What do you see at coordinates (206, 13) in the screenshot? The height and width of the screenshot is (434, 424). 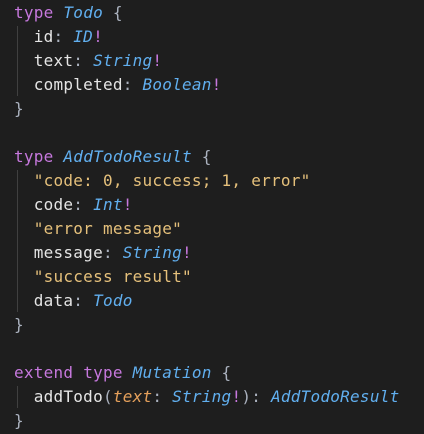 I see `code-line: type Todo {` at bounding box center [206, 13].